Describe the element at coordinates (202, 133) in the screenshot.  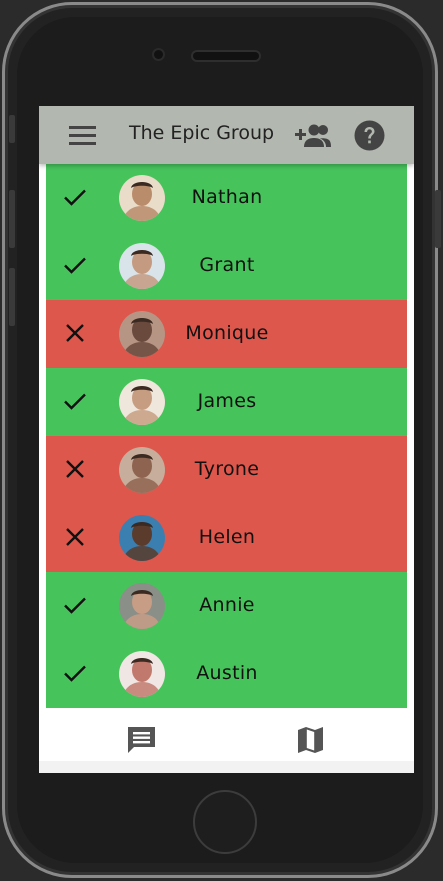
I see `page-title: The Epic Group` at that location.